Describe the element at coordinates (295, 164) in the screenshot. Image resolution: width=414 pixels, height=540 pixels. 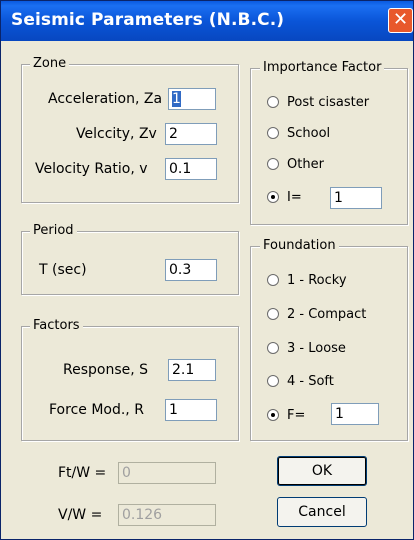
I see `importance-option-other: Other` at that location.